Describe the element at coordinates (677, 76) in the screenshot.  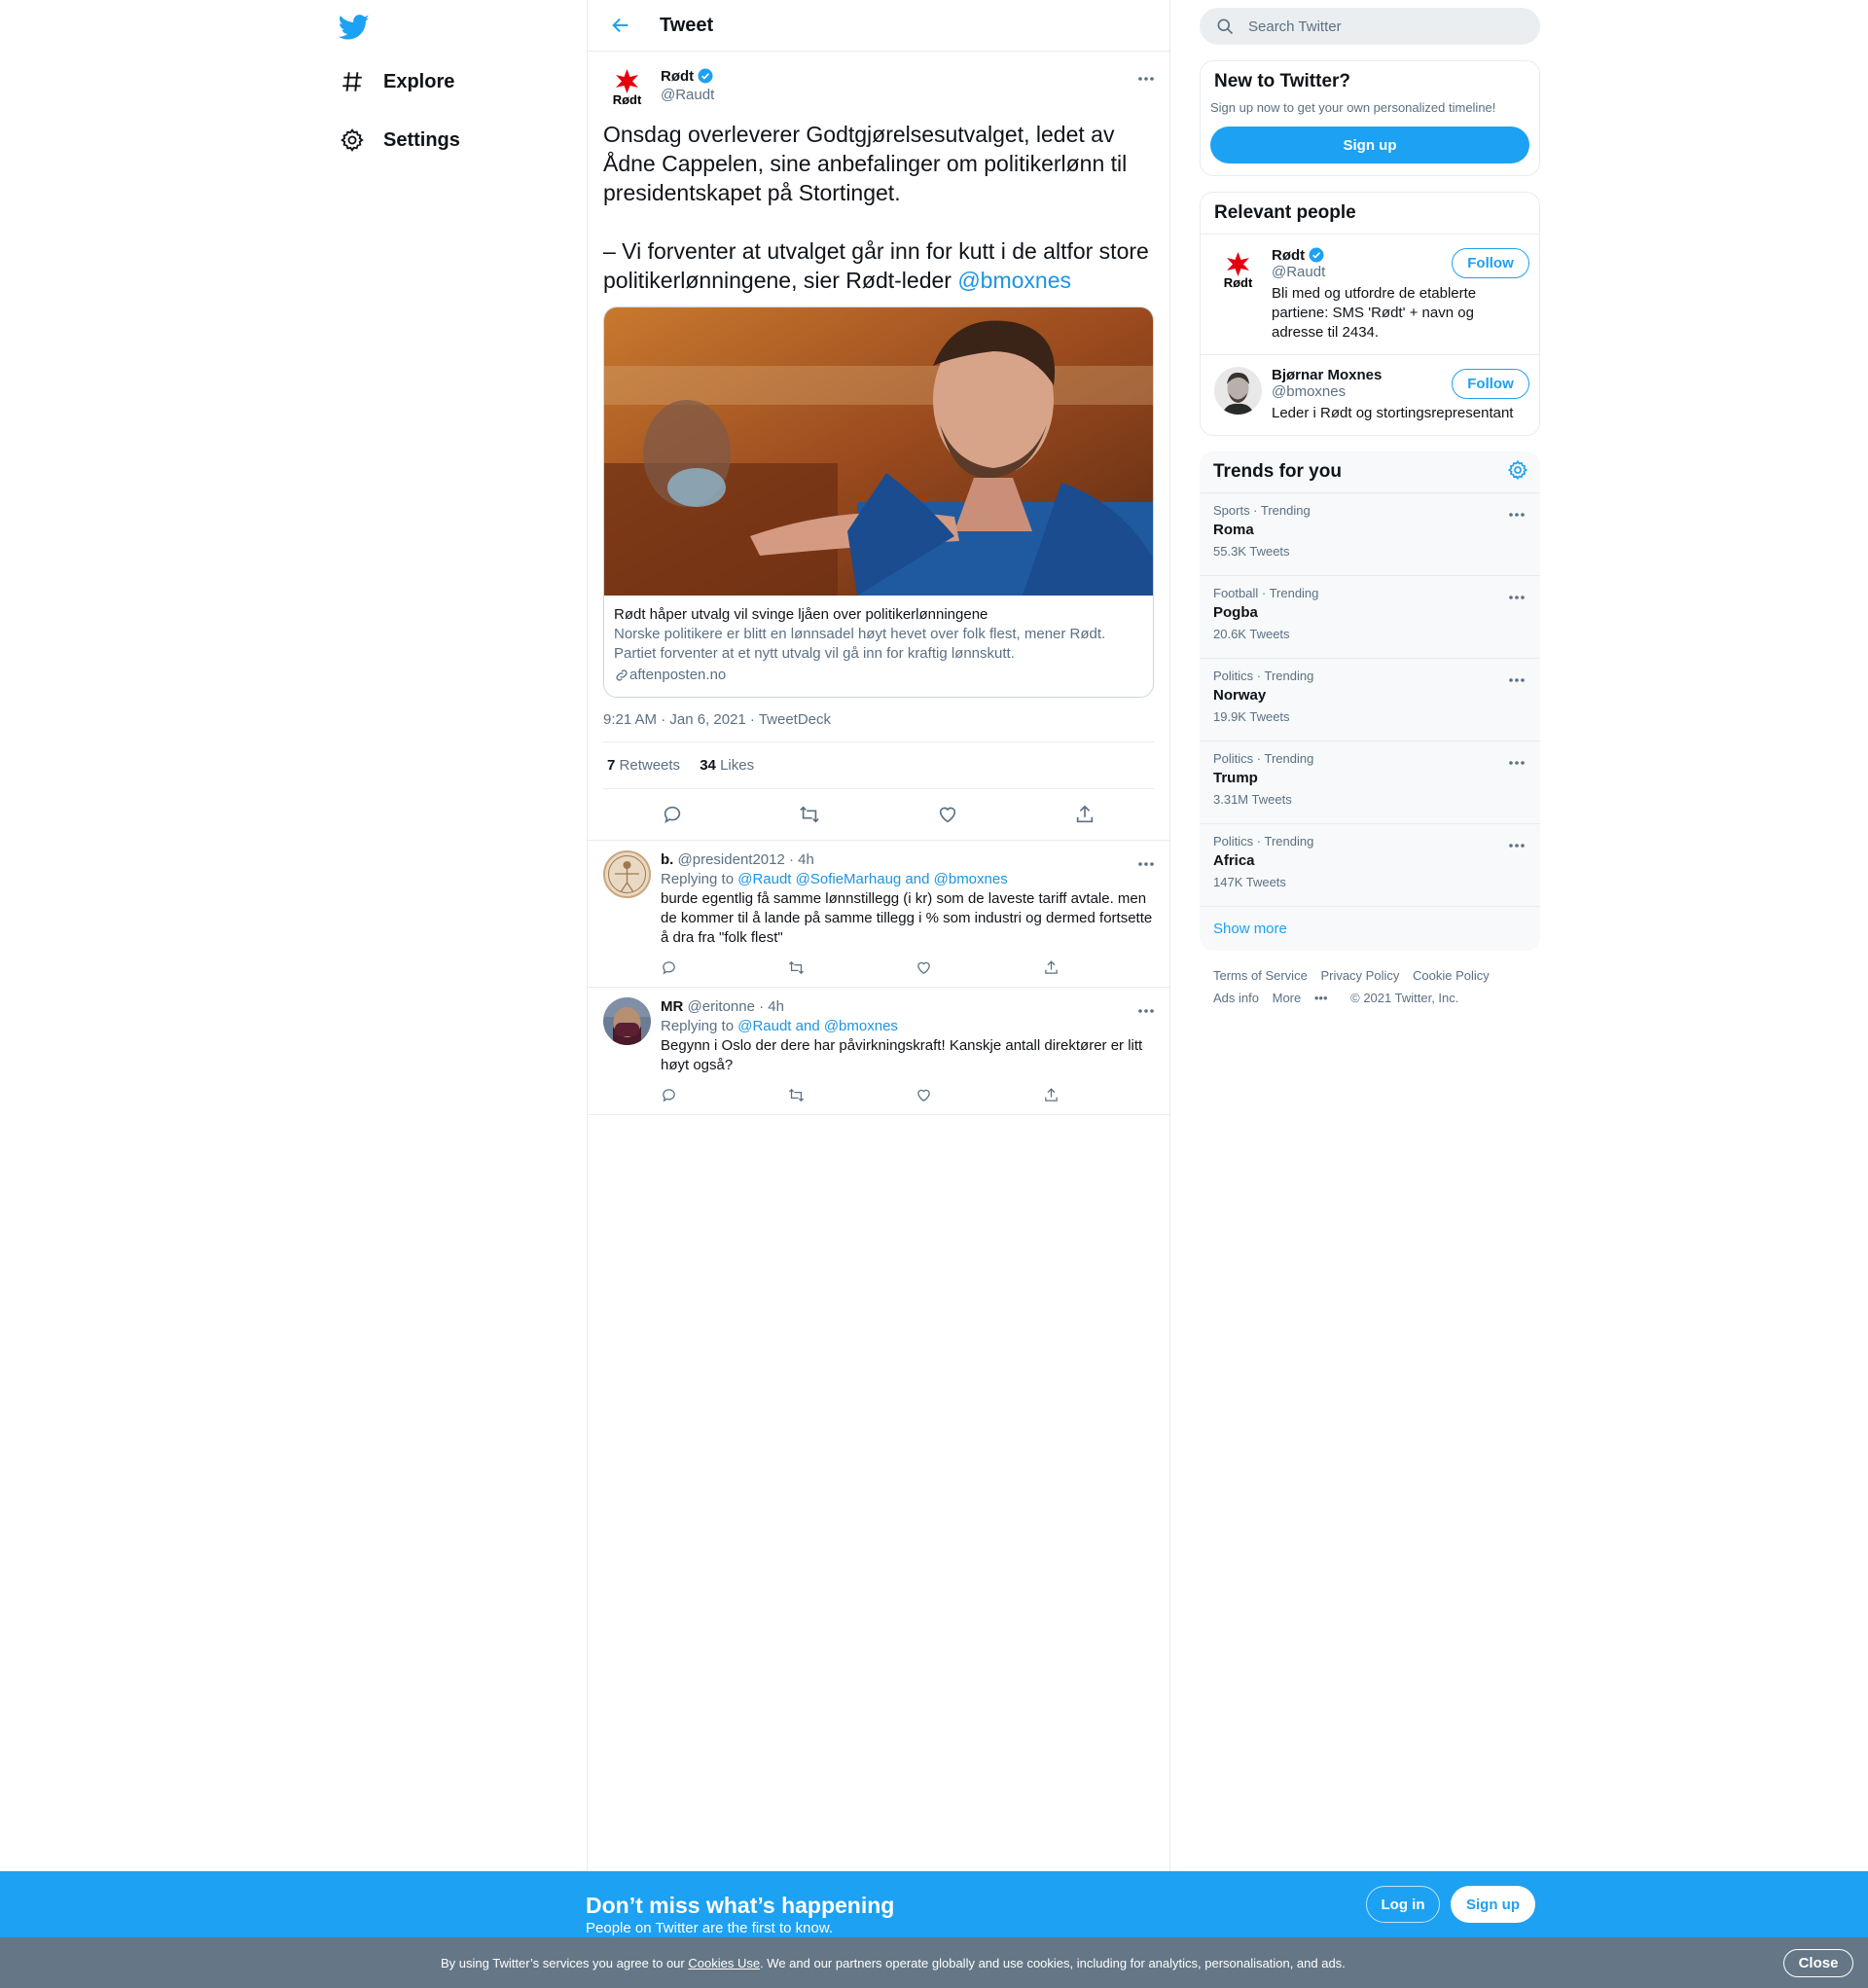
I see `author-name: Rødt` at that location.